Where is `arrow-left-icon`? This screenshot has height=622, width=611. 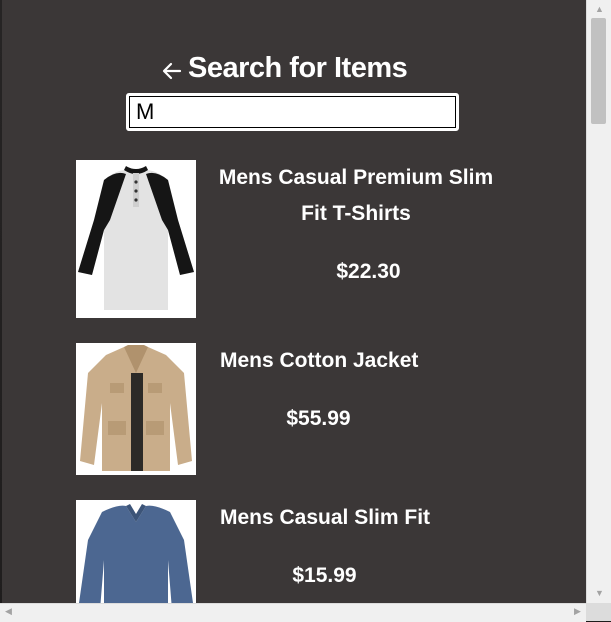
arrow-left-icon is located at coordinates (172, 71).